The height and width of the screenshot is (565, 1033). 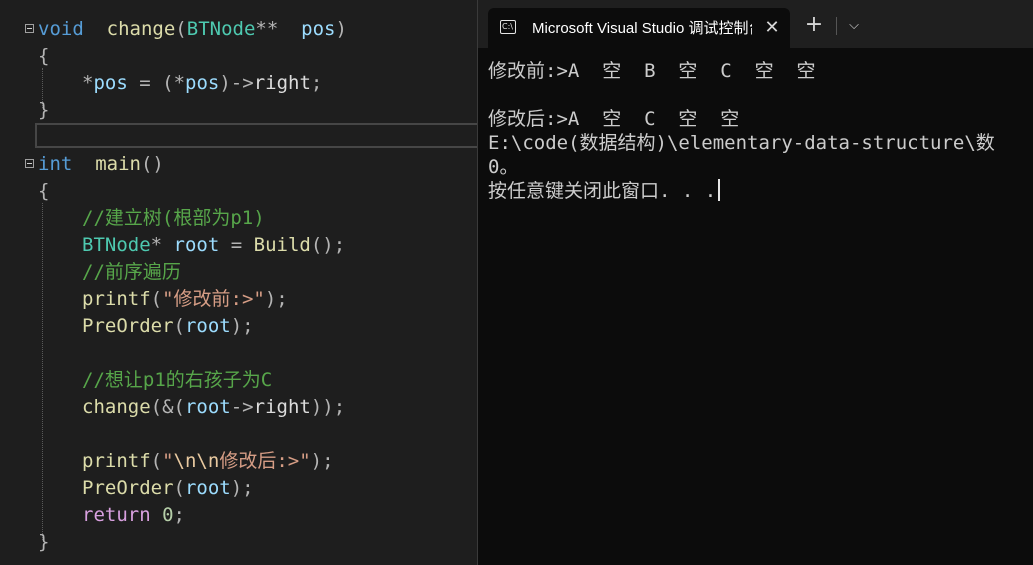 I want to click on code-token: \n\n, so click(x=196, y=461).